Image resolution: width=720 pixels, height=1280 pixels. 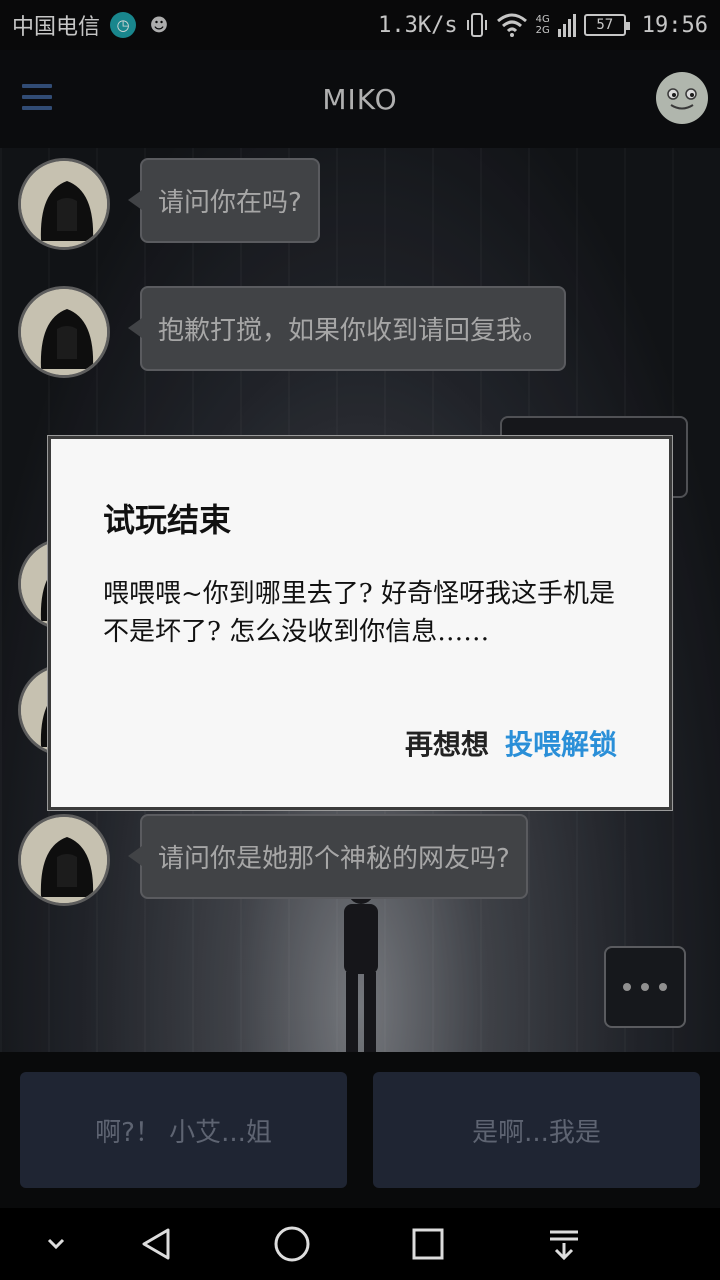 What do you see at coordinates (564, 1244) in the screenshot?
I see `menu-down-icon` at bounding box center [564, 1244].